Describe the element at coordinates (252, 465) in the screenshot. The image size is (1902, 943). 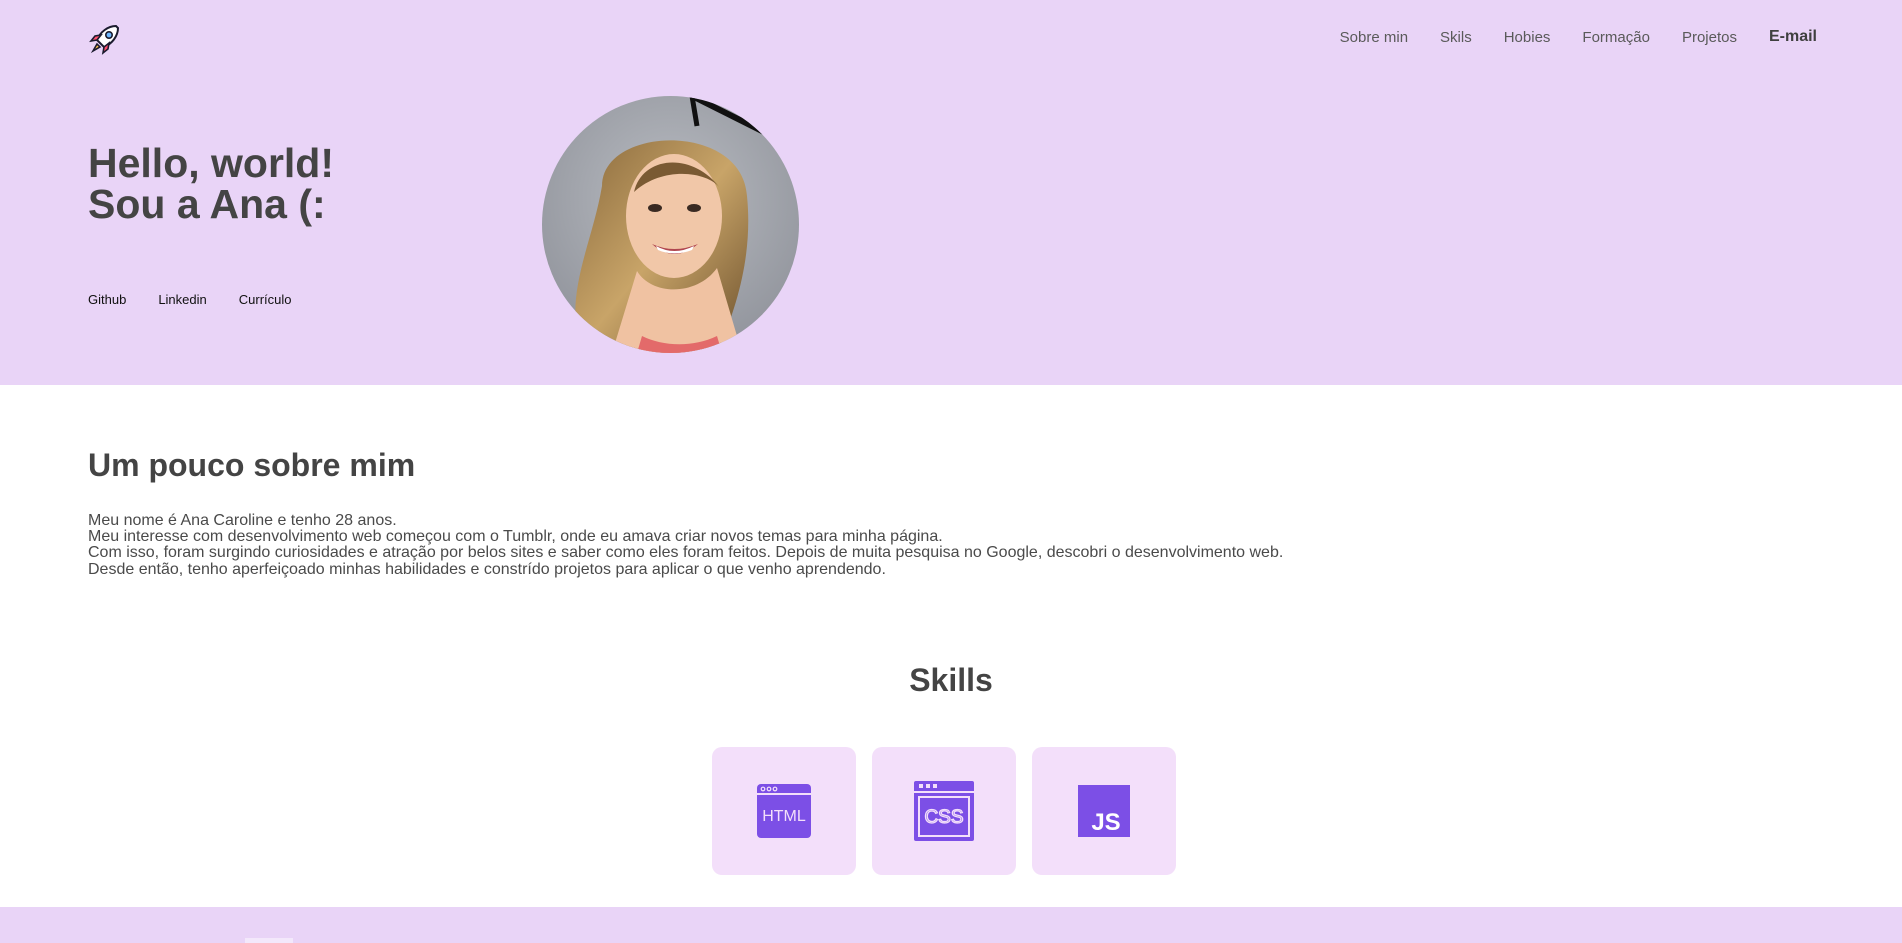
I see `about-title: Um pouco sobre mim` at that location.